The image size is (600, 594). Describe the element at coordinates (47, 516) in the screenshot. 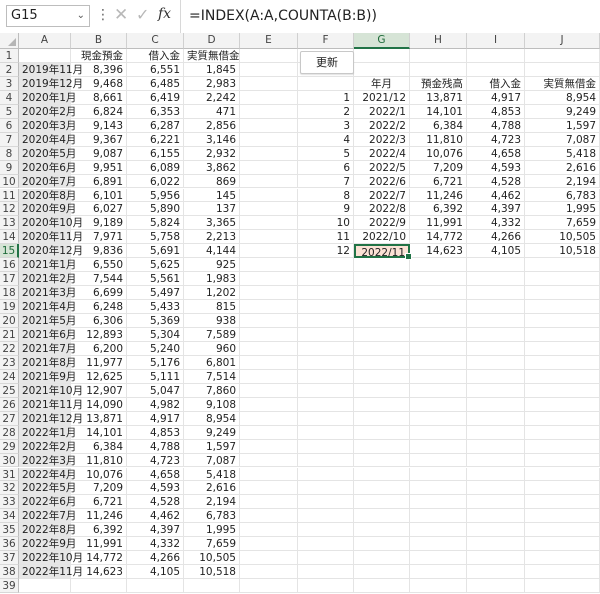

I see `month-label-cell: 2022年7月` at that location.